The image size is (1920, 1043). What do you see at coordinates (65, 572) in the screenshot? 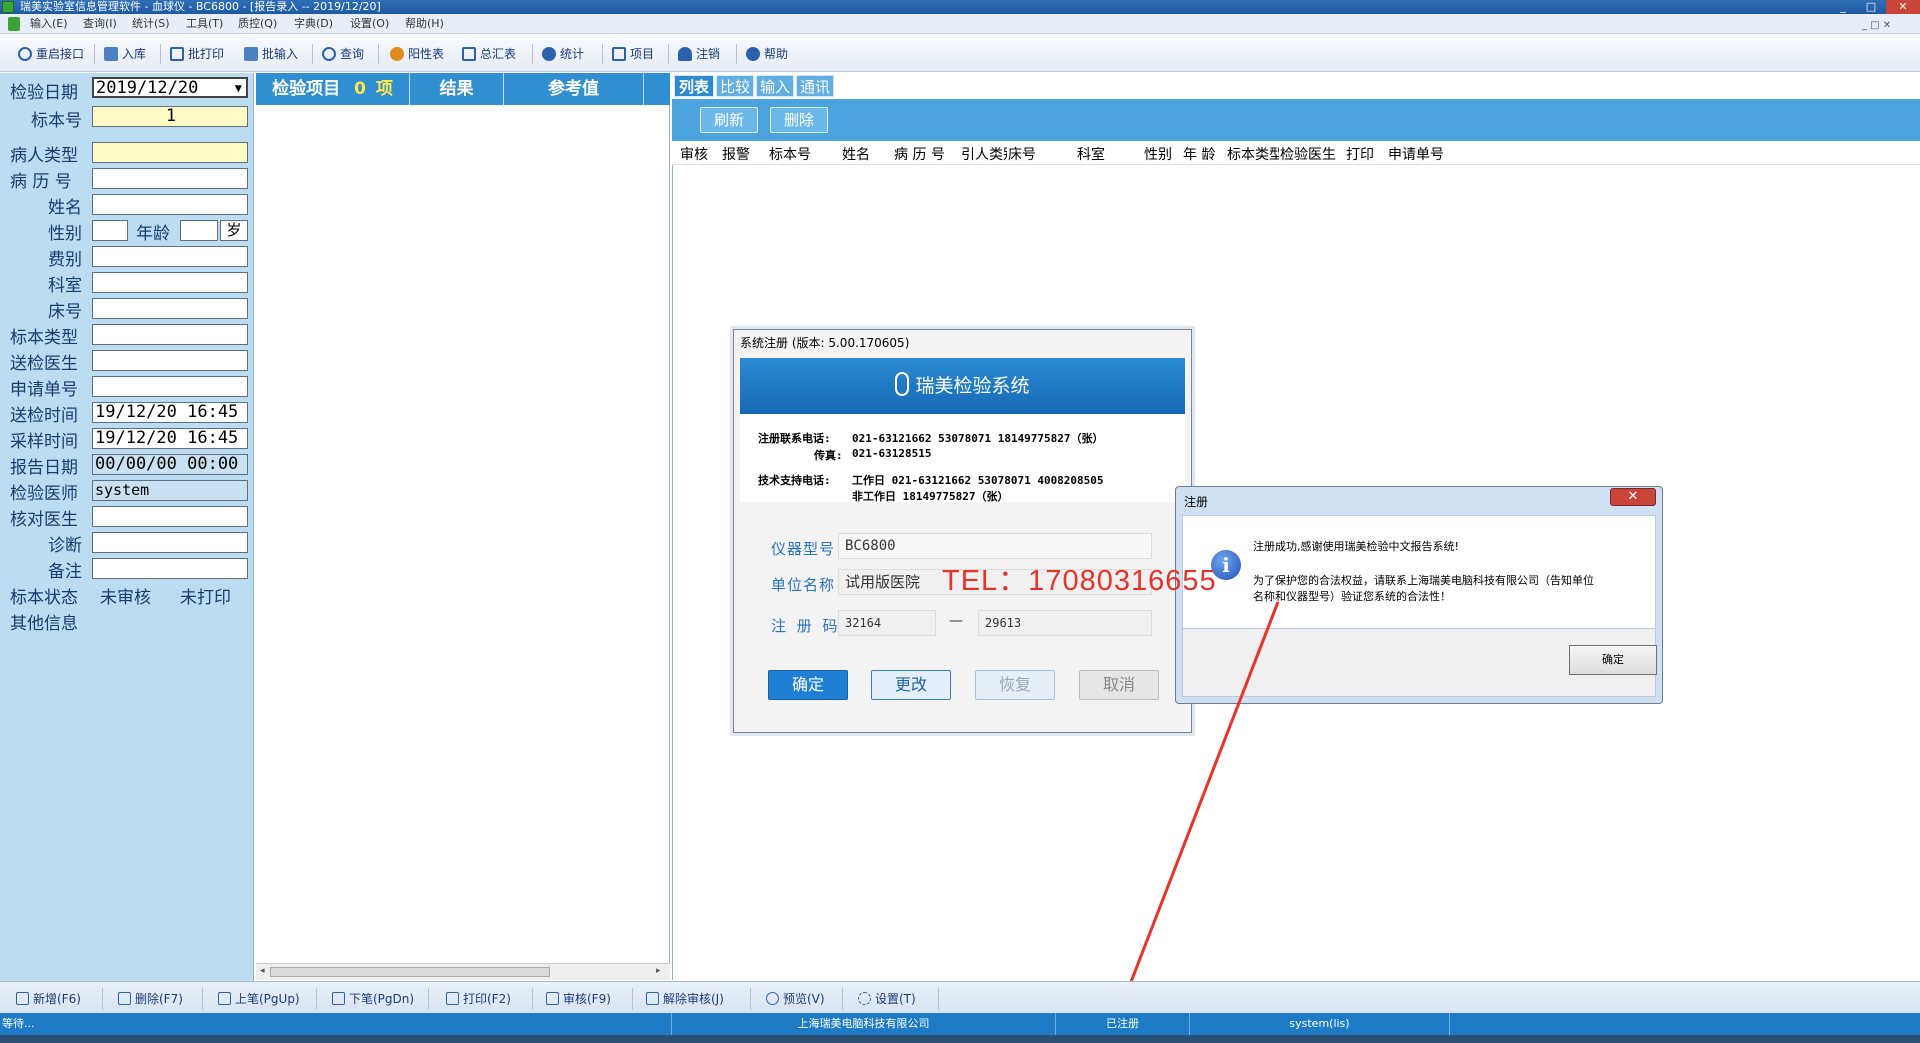
I see `remark-label: 备注` at bounding box center [65, 572].